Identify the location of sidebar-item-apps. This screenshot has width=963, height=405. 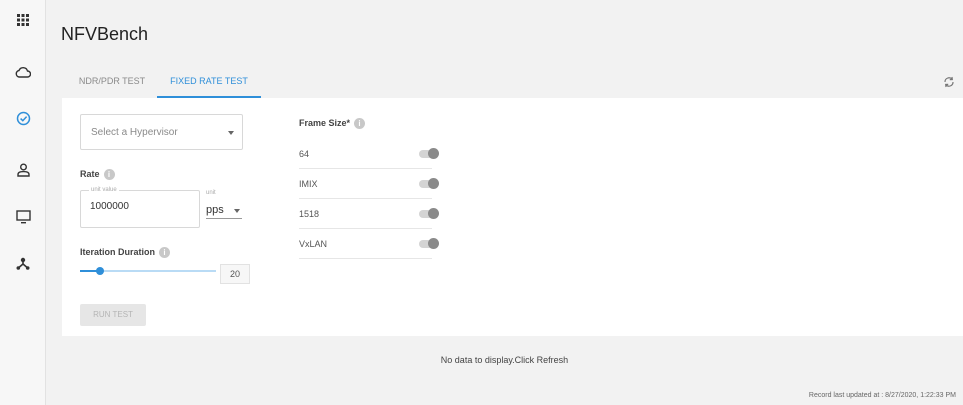
(23, 20).